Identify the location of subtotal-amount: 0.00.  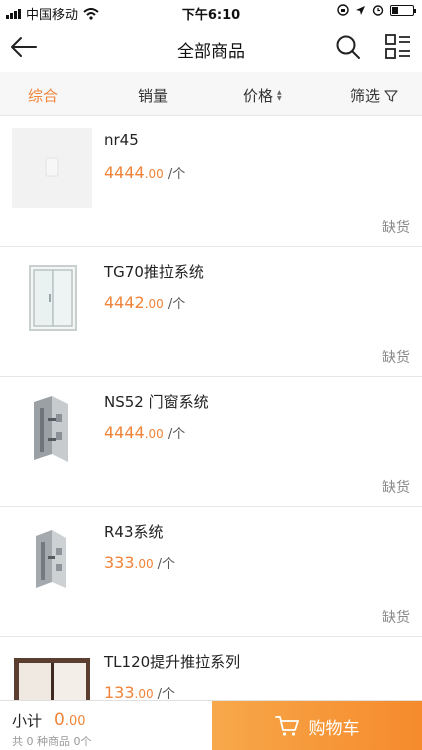
(70, 720).